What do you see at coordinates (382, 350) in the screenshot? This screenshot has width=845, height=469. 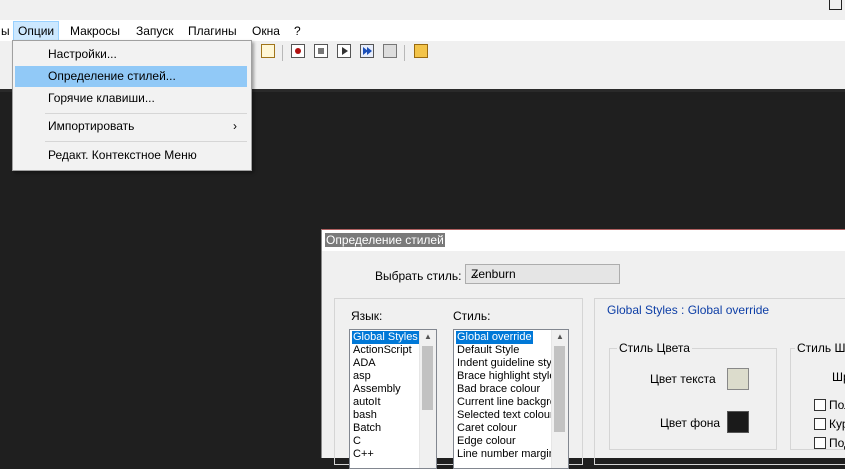 I see `list-item: ActionScript` at bounding box center [382, 350].